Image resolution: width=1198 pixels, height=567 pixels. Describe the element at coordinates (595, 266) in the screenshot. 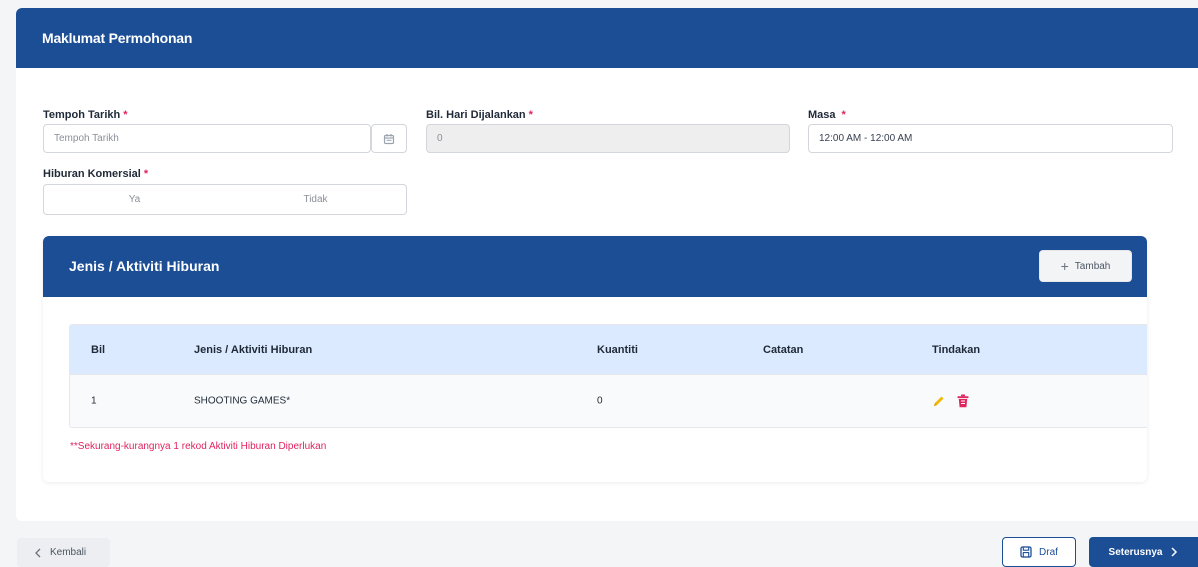

I see `activities-header: Jenis / Aktiviti Hiburan + Tambah` at that location.